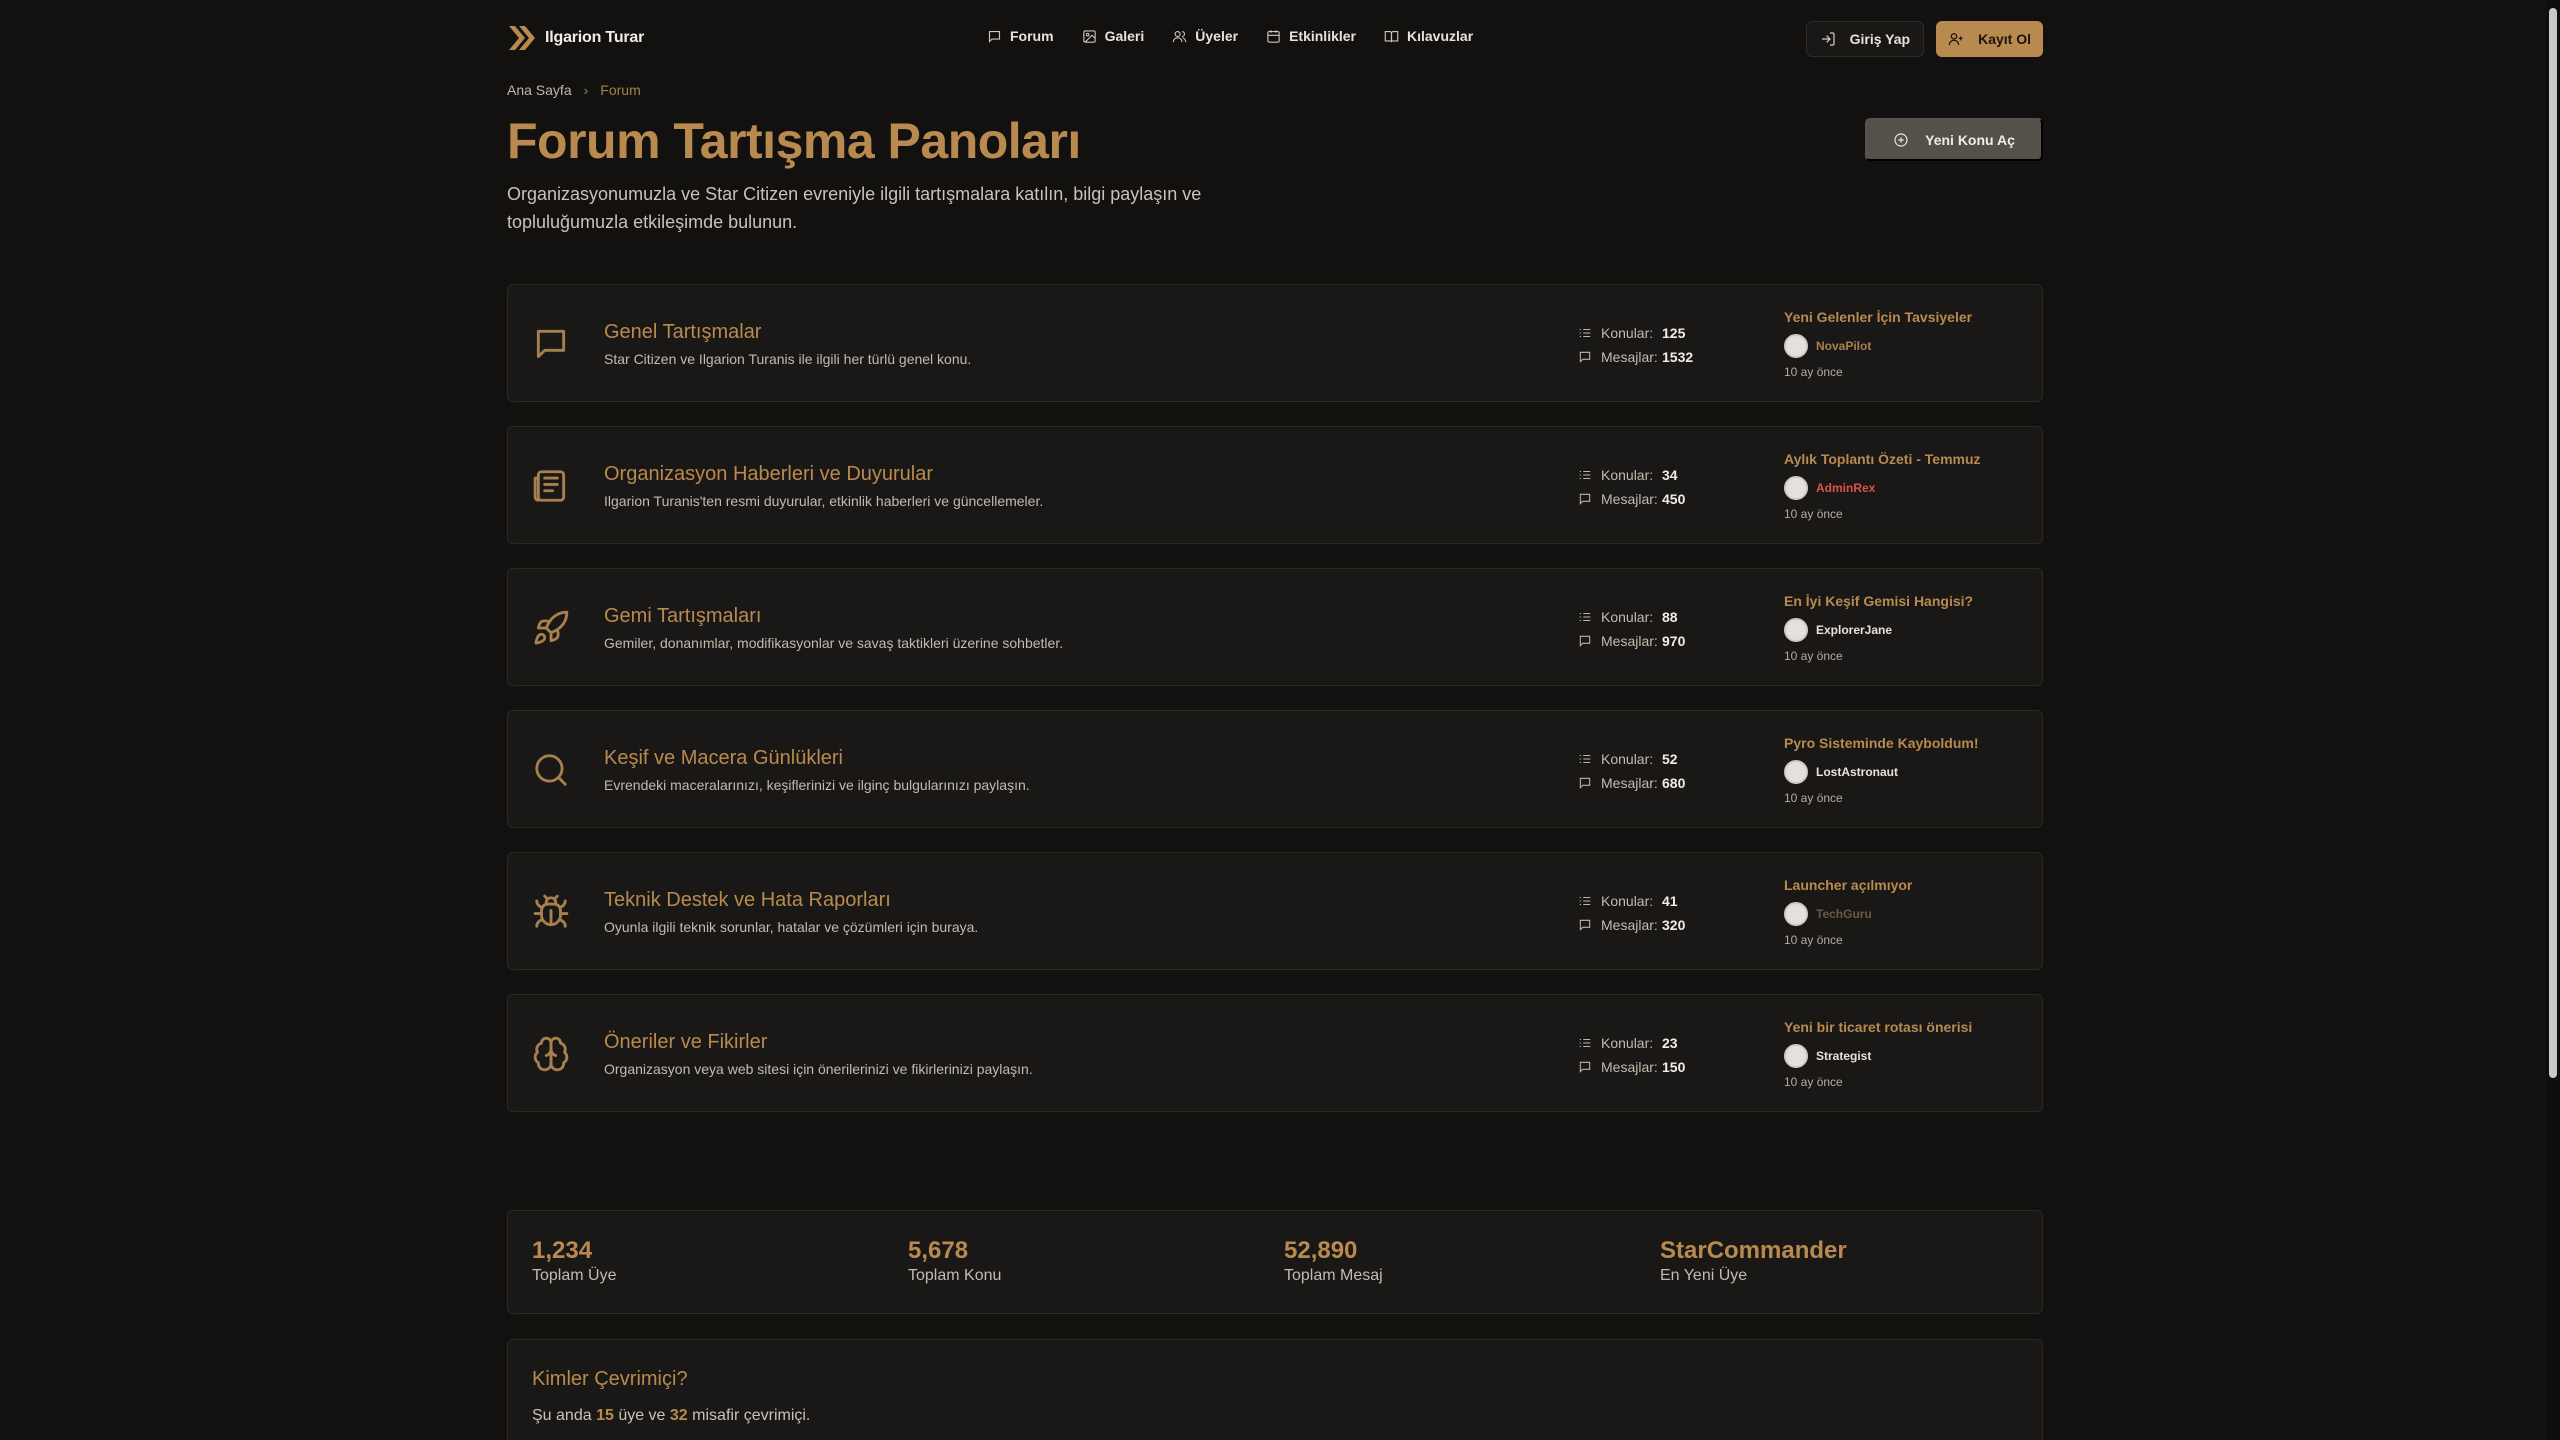 This screenshot has height=1440, width=2560. What do you see at coordinates (1670, 475) in the screenshot?
I see `topics-count: 34` at bounding box center [1670, 475].